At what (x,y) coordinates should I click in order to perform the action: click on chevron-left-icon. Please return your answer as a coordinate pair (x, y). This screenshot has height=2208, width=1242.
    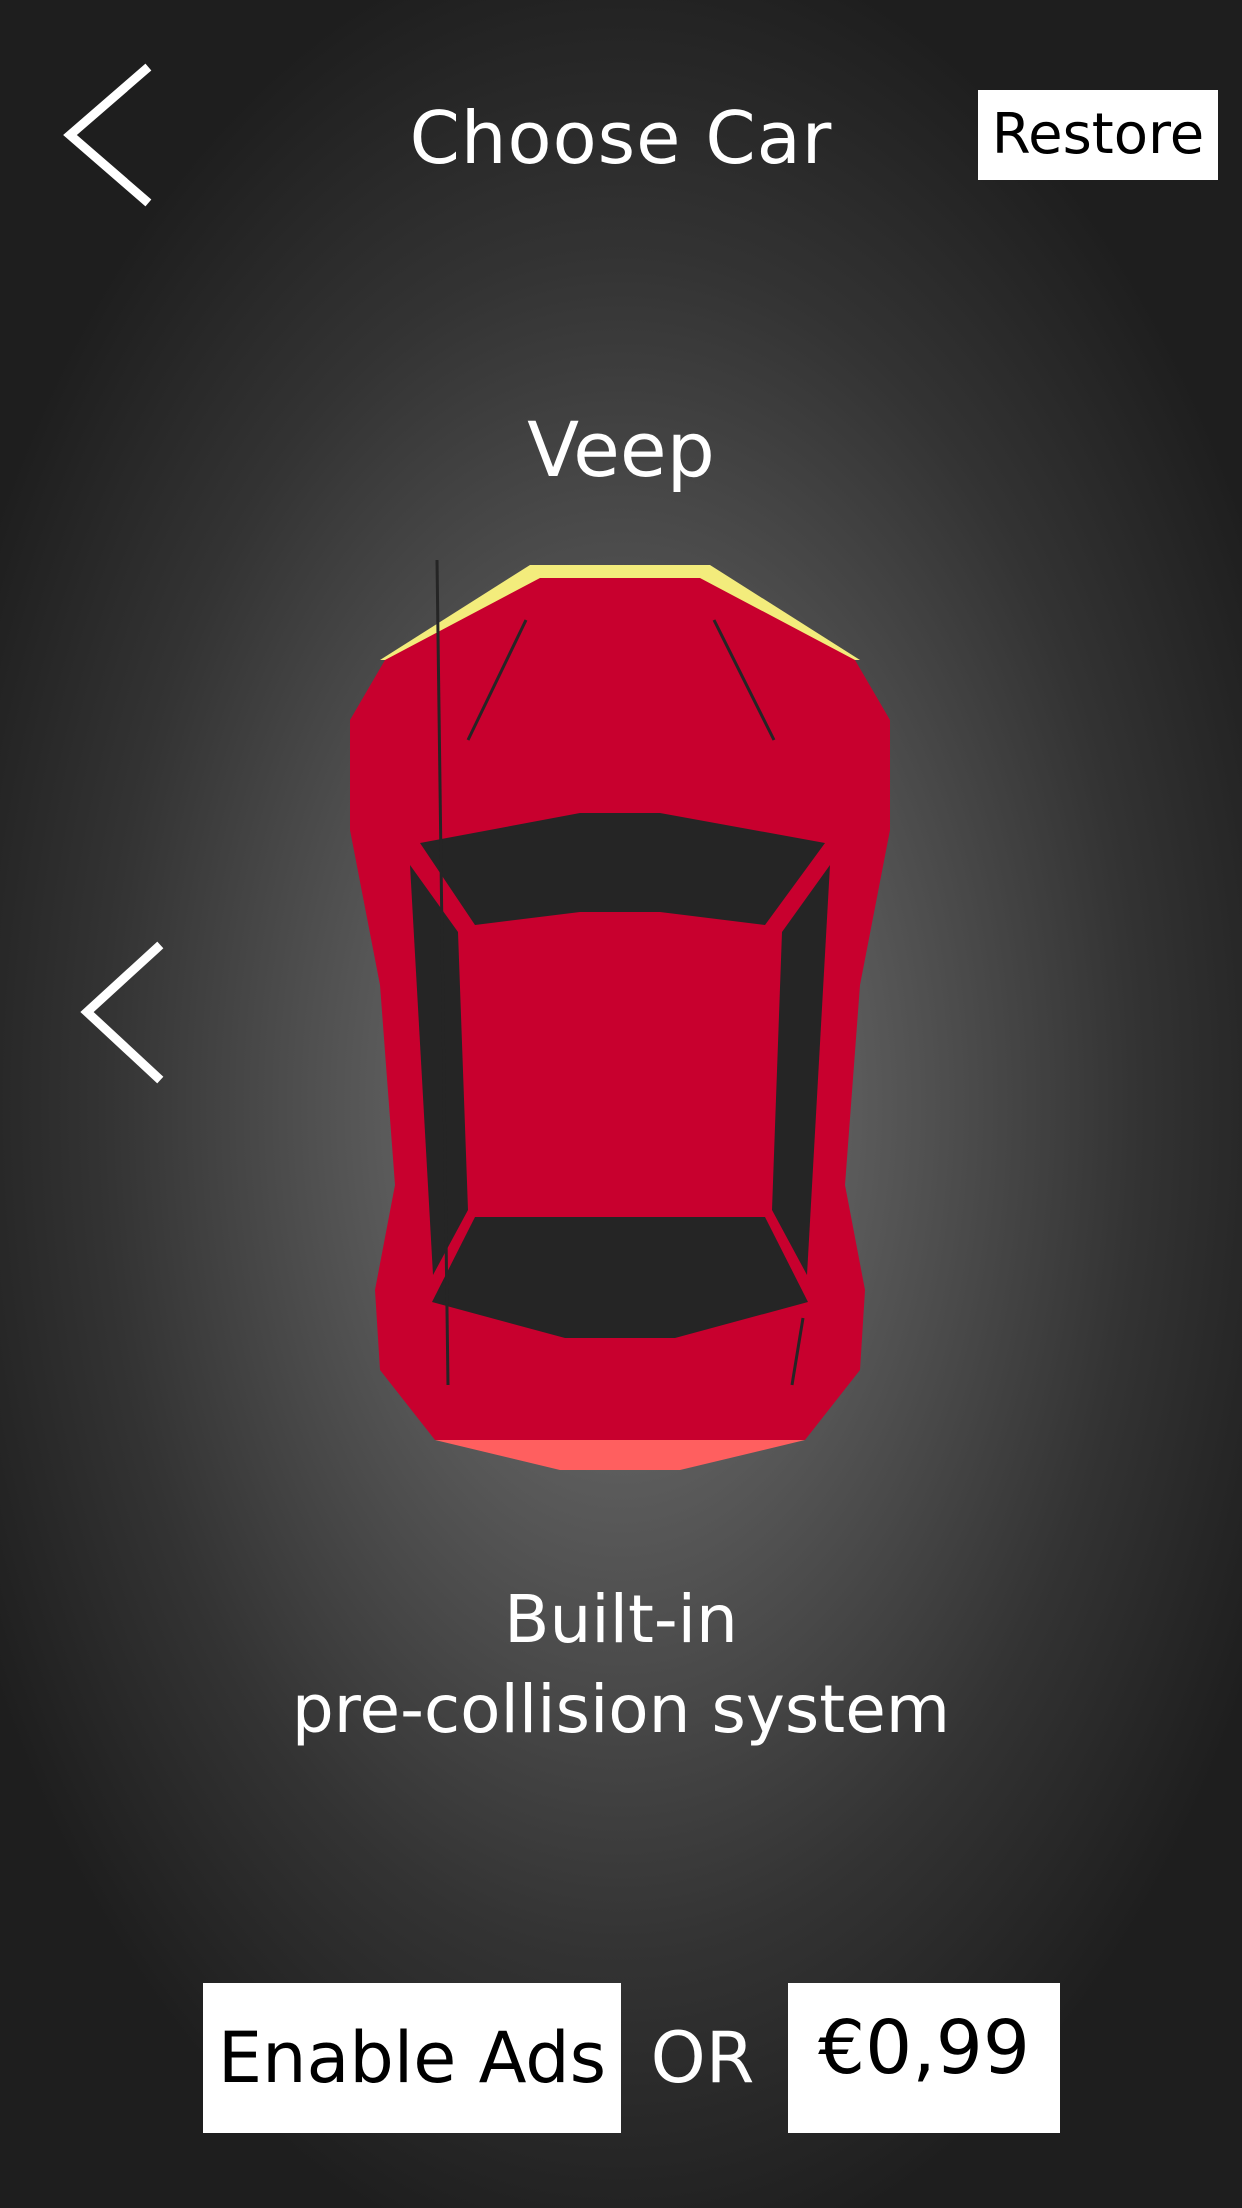
    Looking at the image, I should click on (122, 1012).